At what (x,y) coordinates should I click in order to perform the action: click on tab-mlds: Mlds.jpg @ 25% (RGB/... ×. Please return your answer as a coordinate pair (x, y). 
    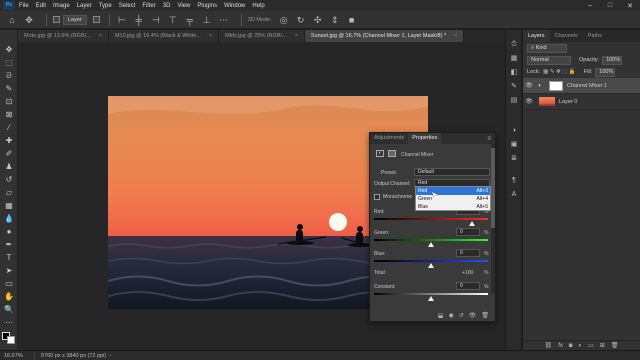
    Looking at the image, I should click on (262, 36).